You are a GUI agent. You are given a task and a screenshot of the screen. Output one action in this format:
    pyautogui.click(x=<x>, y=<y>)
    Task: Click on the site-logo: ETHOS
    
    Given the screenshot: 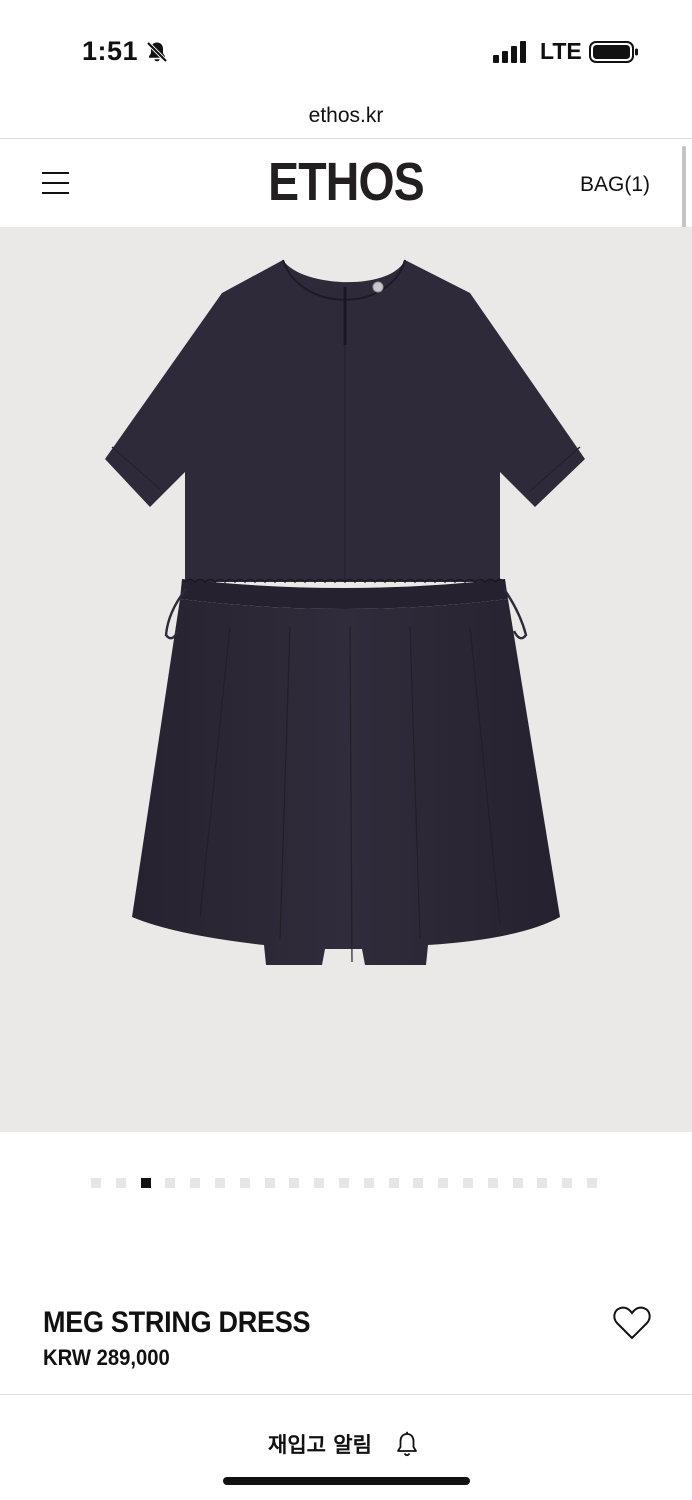 What is the action you would take?
    pyautogui.click(x=345, y=182)
    